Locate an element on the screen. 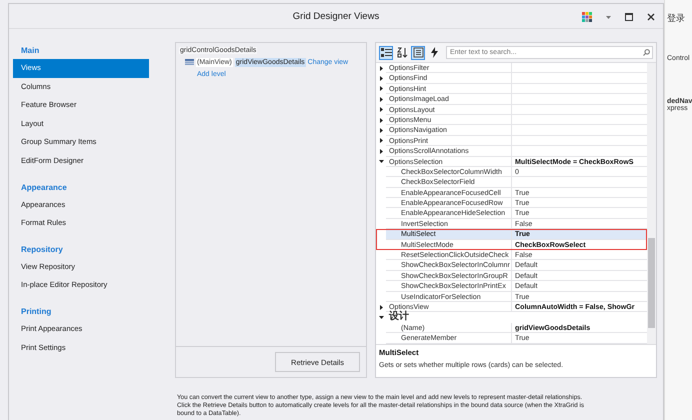 The height and width of the screenshot is (420, 692). maximize-icon is located at coordinates (629, 17).